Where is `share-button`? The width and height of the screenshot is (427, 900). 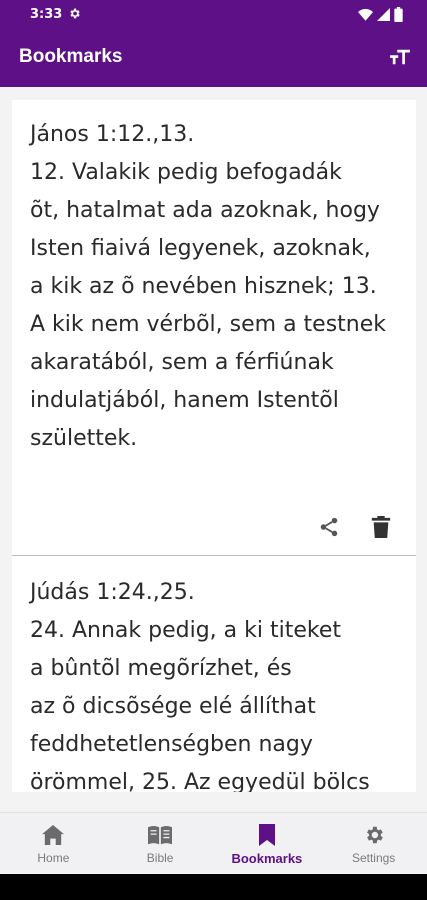
share-button is located at coordinates (329, 527).